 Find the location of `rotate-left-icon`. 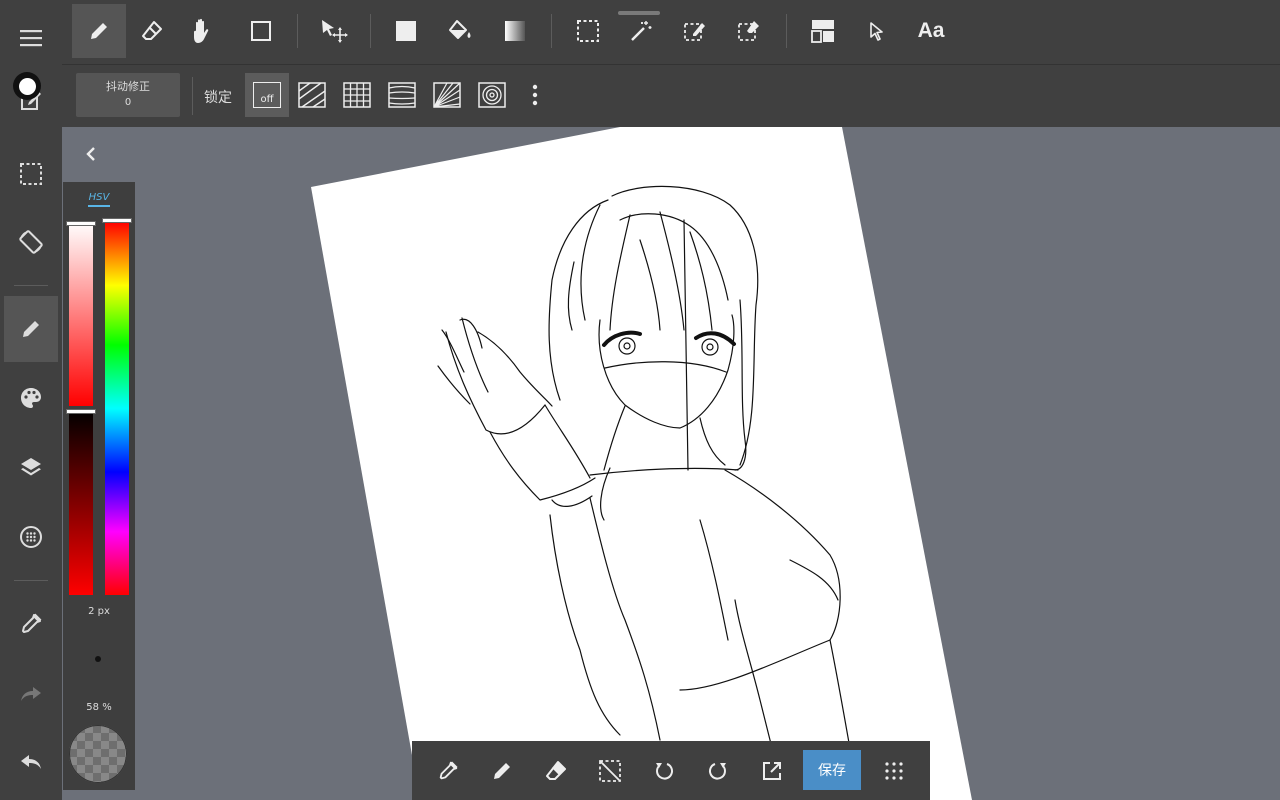

rotate-left-icon is located at coordinates (665, 771).